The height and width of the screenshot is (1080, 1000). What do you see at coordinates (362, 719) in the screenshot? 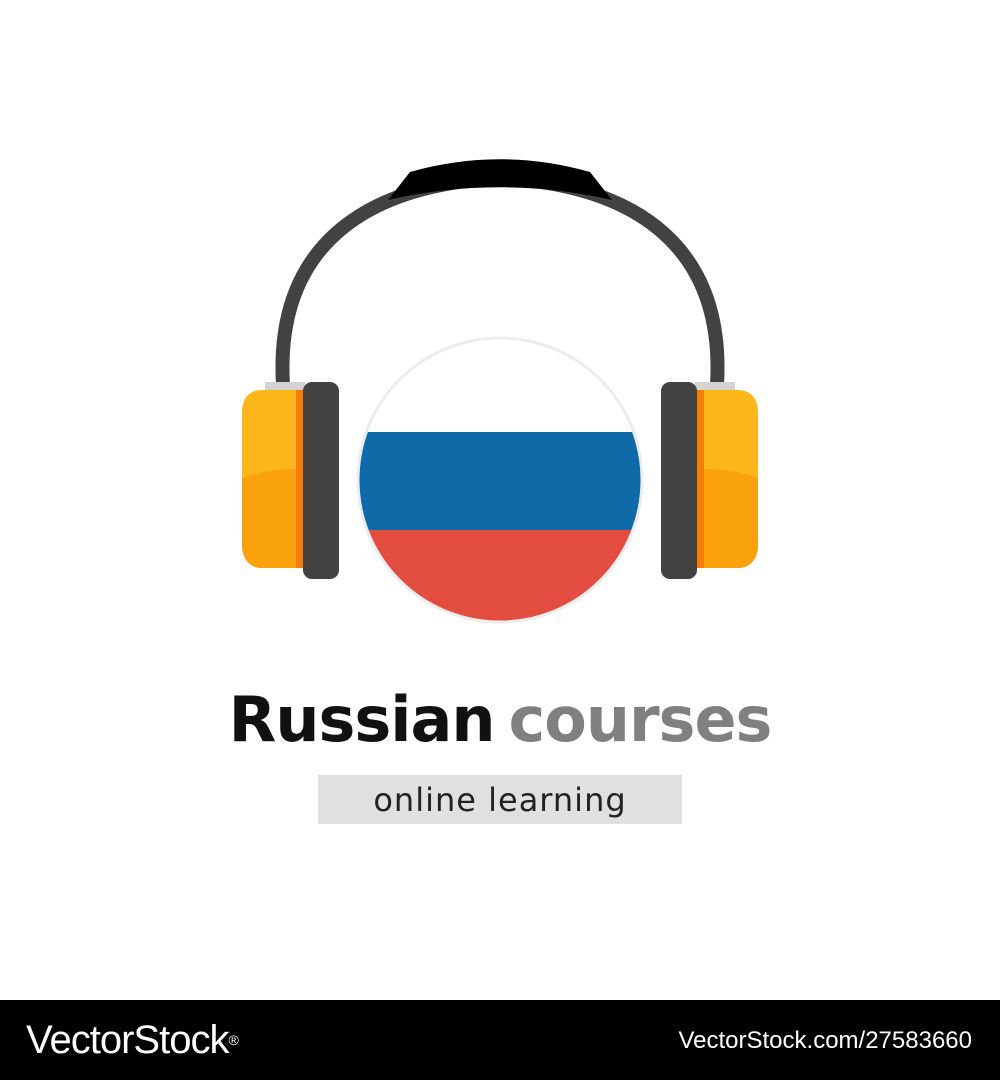
I see `headline-word-russian: Russian` at bounding box center [362, 719].